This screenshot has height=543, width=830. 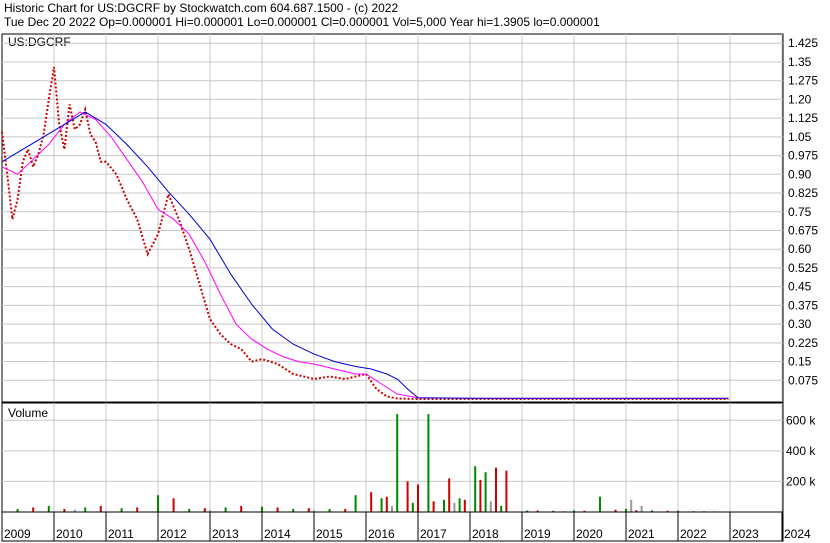 What do you see at coordinates (225, 534) in the screenshot?
I see `x-tick-label: 2013` at bounding box center [225, 534].